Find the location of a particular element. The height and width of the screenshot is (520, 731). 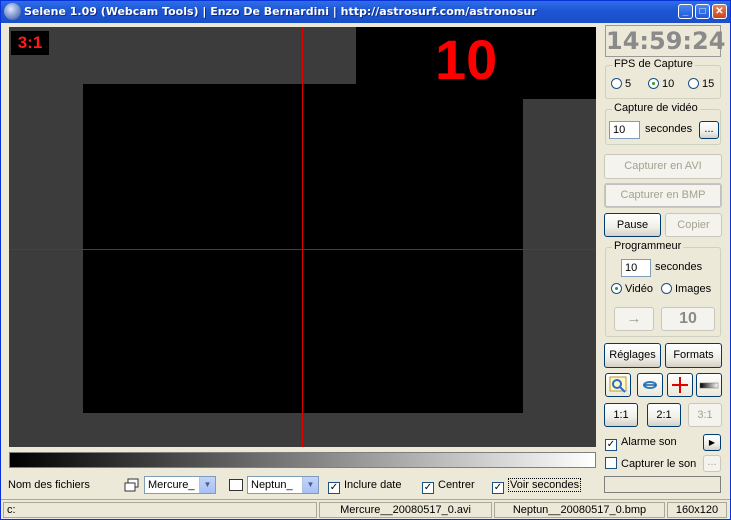

avi-prefix-select: Mercure_ ▼ is located at coordinates (180, 485).